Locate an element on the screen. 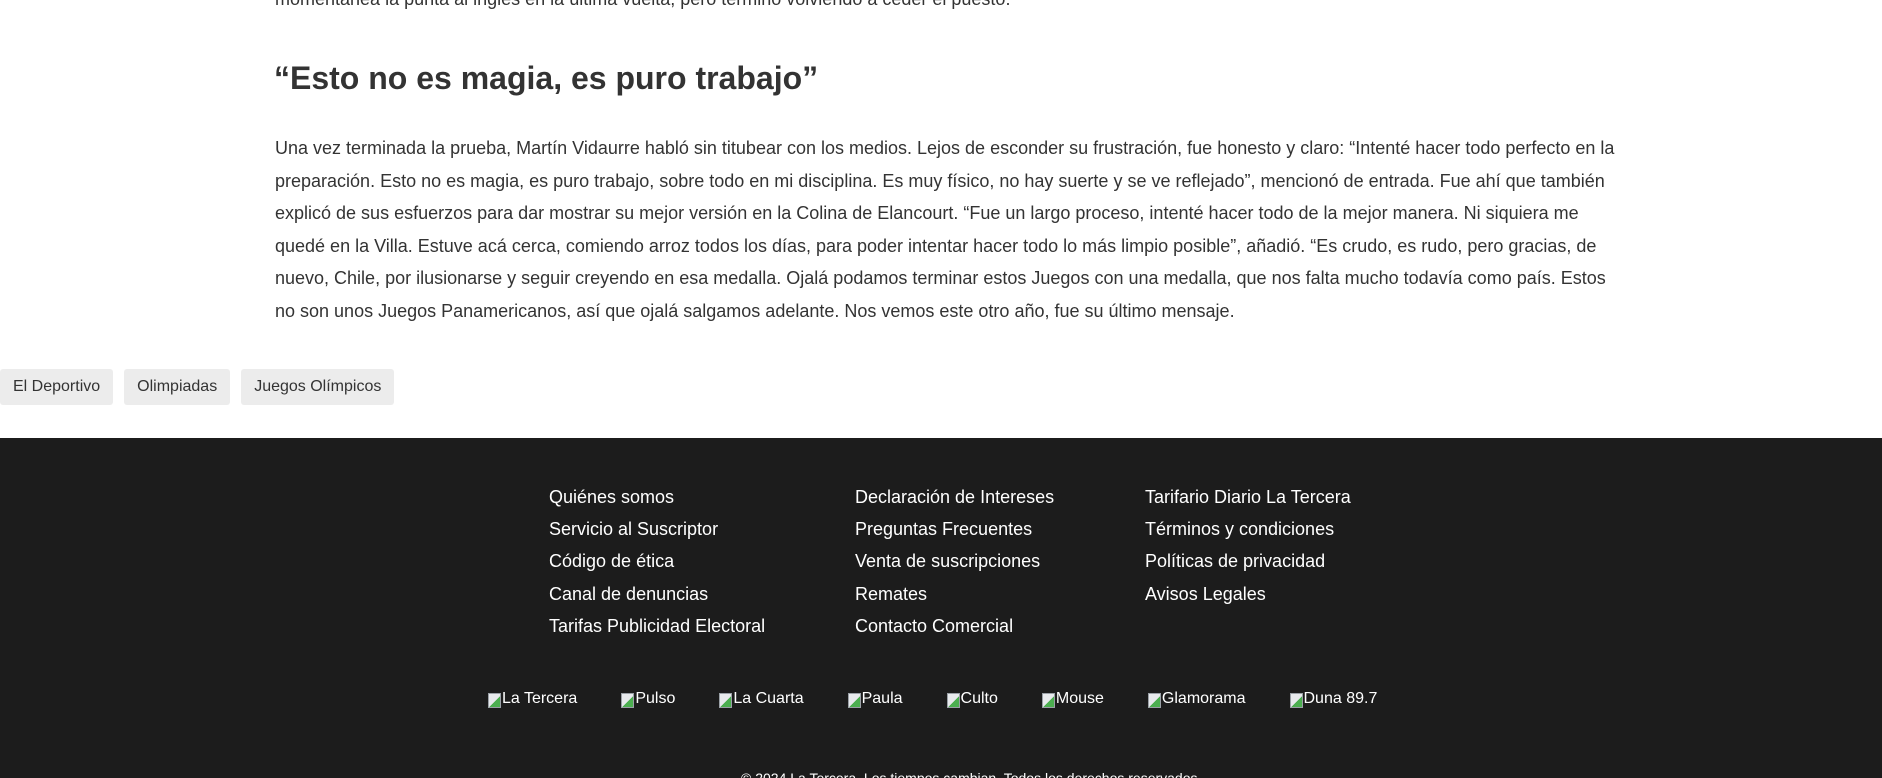  footer-link-preguntas-frecuentes: Preguntas Frecuentes is located at coordinates (943, 529).